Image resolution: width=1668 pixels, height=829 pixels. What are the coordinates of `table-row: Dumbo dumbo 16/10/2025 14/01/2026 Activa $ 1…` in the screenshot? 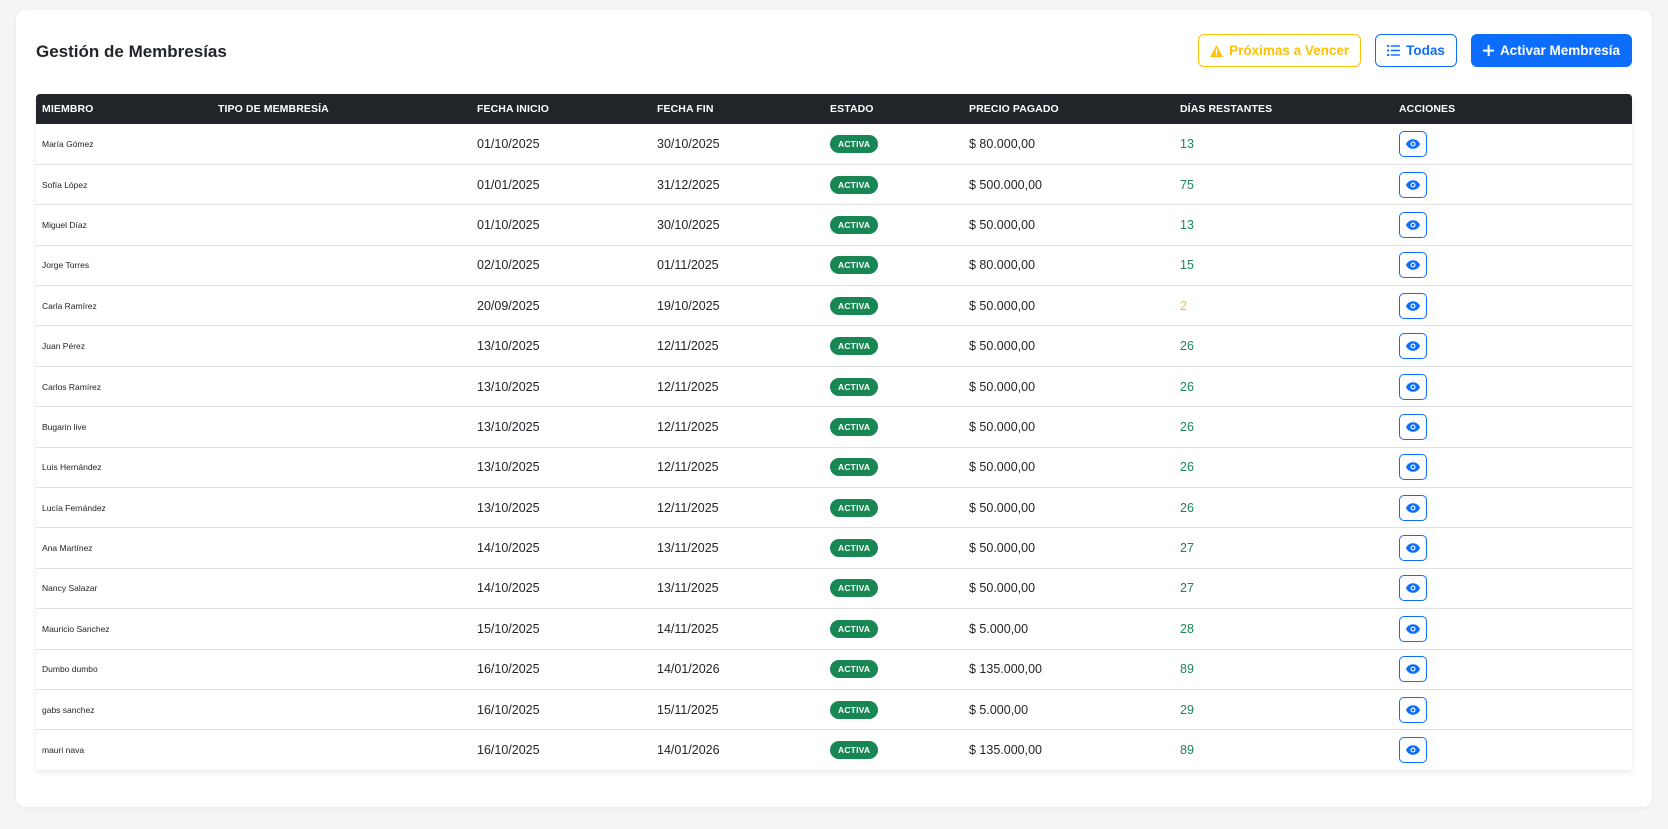 It's located at (834, 669).